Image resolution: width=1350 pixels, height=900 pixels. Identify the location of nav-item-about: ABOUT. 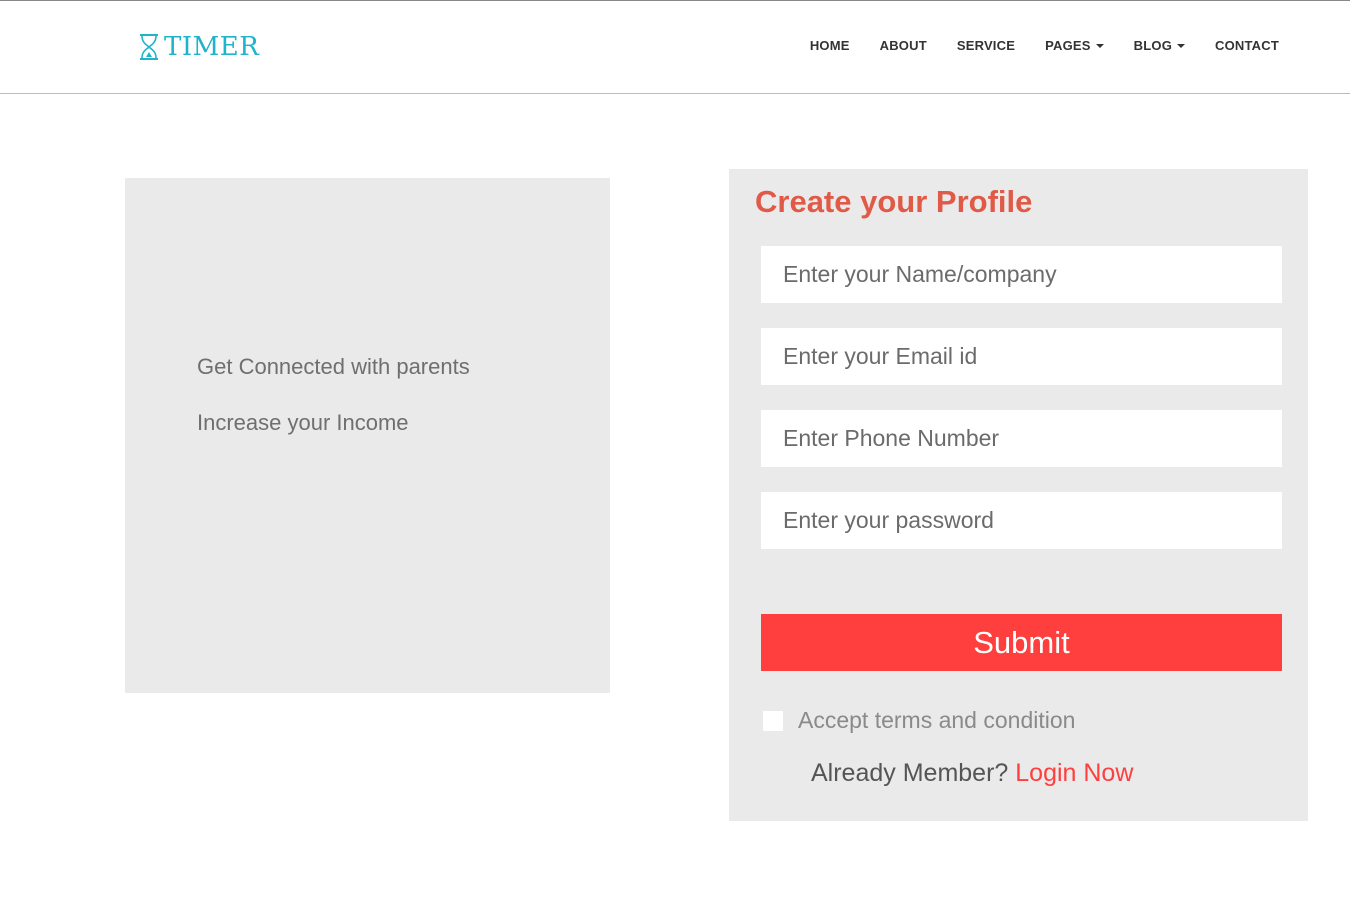
(903, 45).